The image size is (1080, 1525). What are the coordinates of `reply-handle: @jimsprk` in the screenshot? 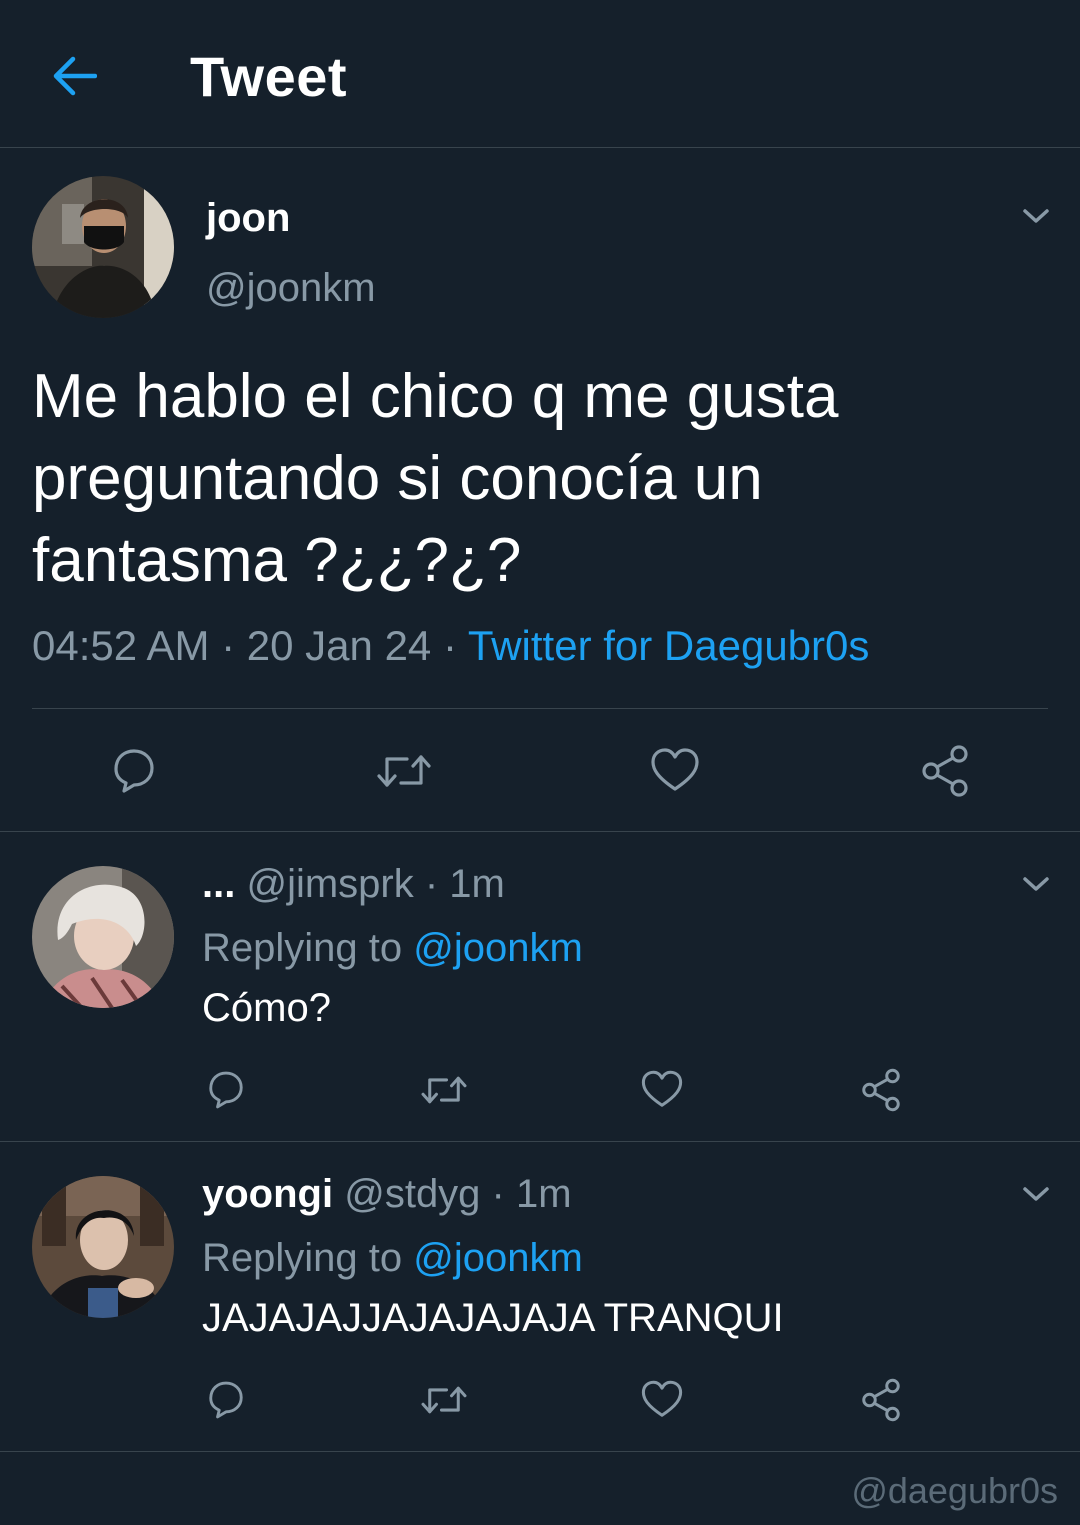 It's located at (329, 884).